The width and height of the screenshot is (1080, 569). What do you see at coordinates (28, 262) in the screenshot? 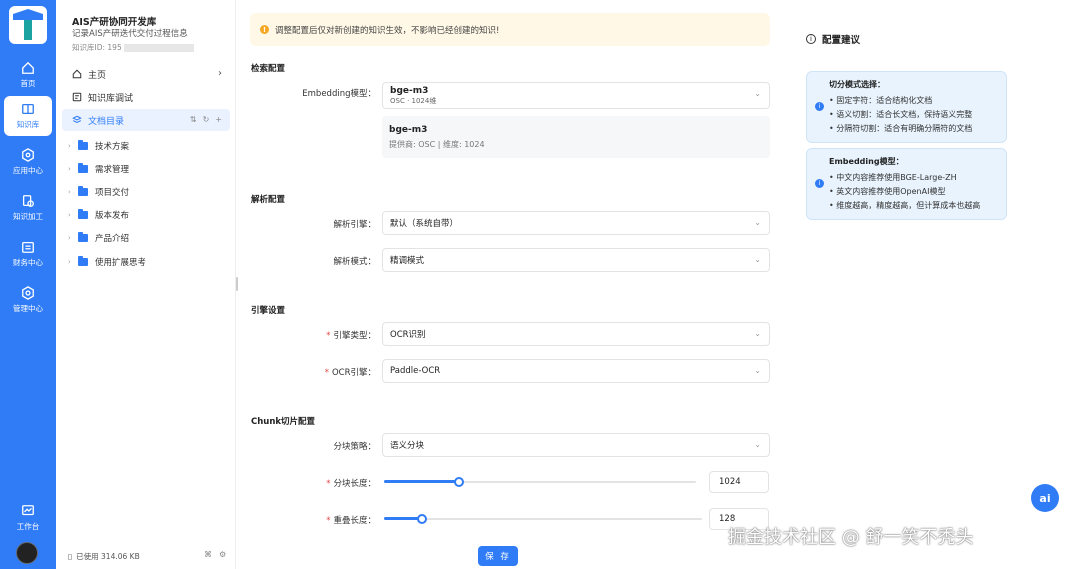
I see `rail-label: 财务中心` at bounding box center [28, 262].